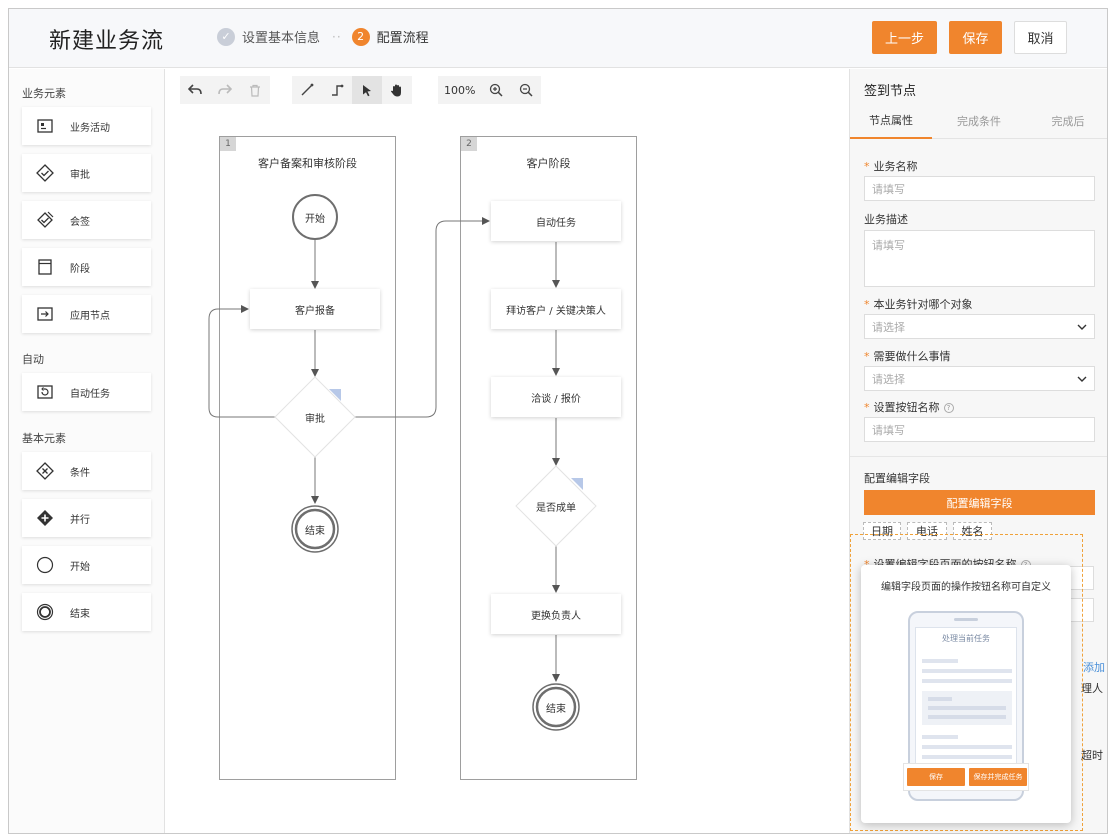  Describe the element at coordinates (315, 217) in the screenshot. I see `start-node: 开始` at that location.